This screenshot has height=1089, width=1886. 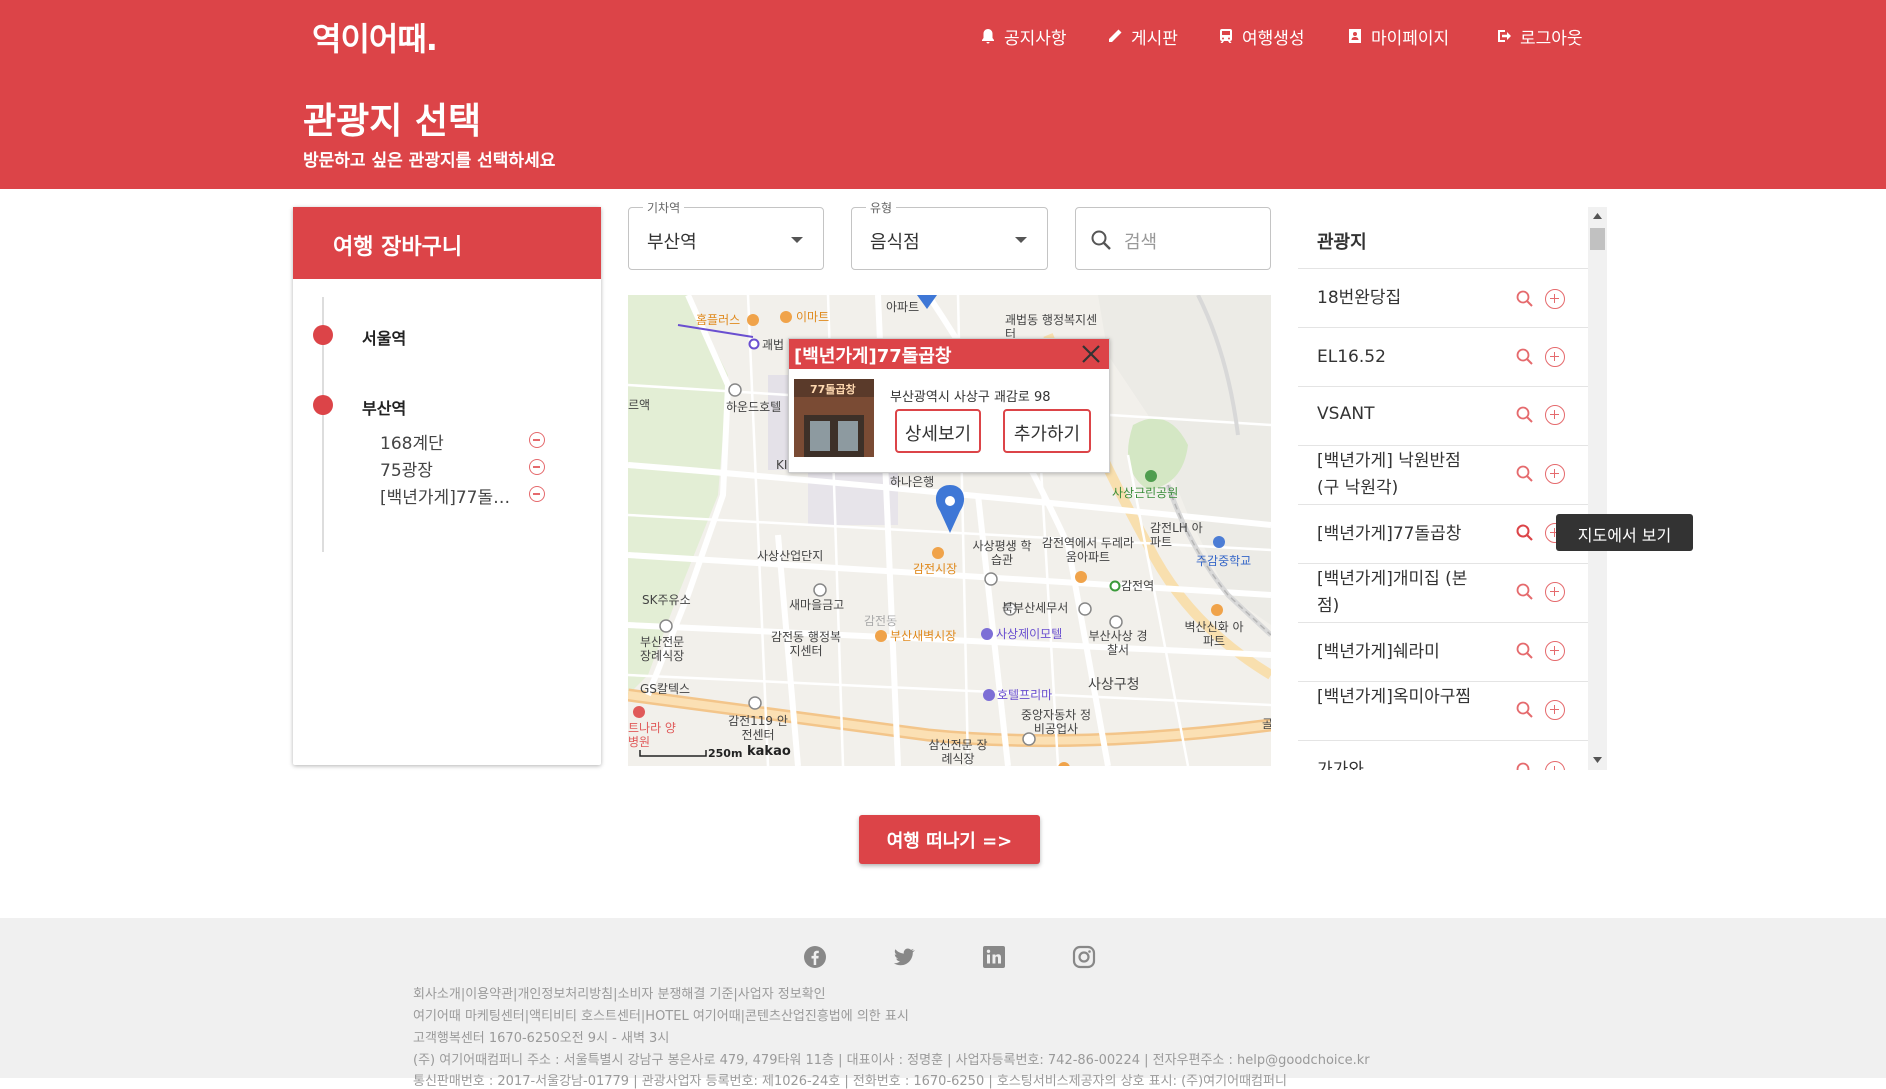 I want to click on scroll-up-icon, so click(x=1597, y=216).